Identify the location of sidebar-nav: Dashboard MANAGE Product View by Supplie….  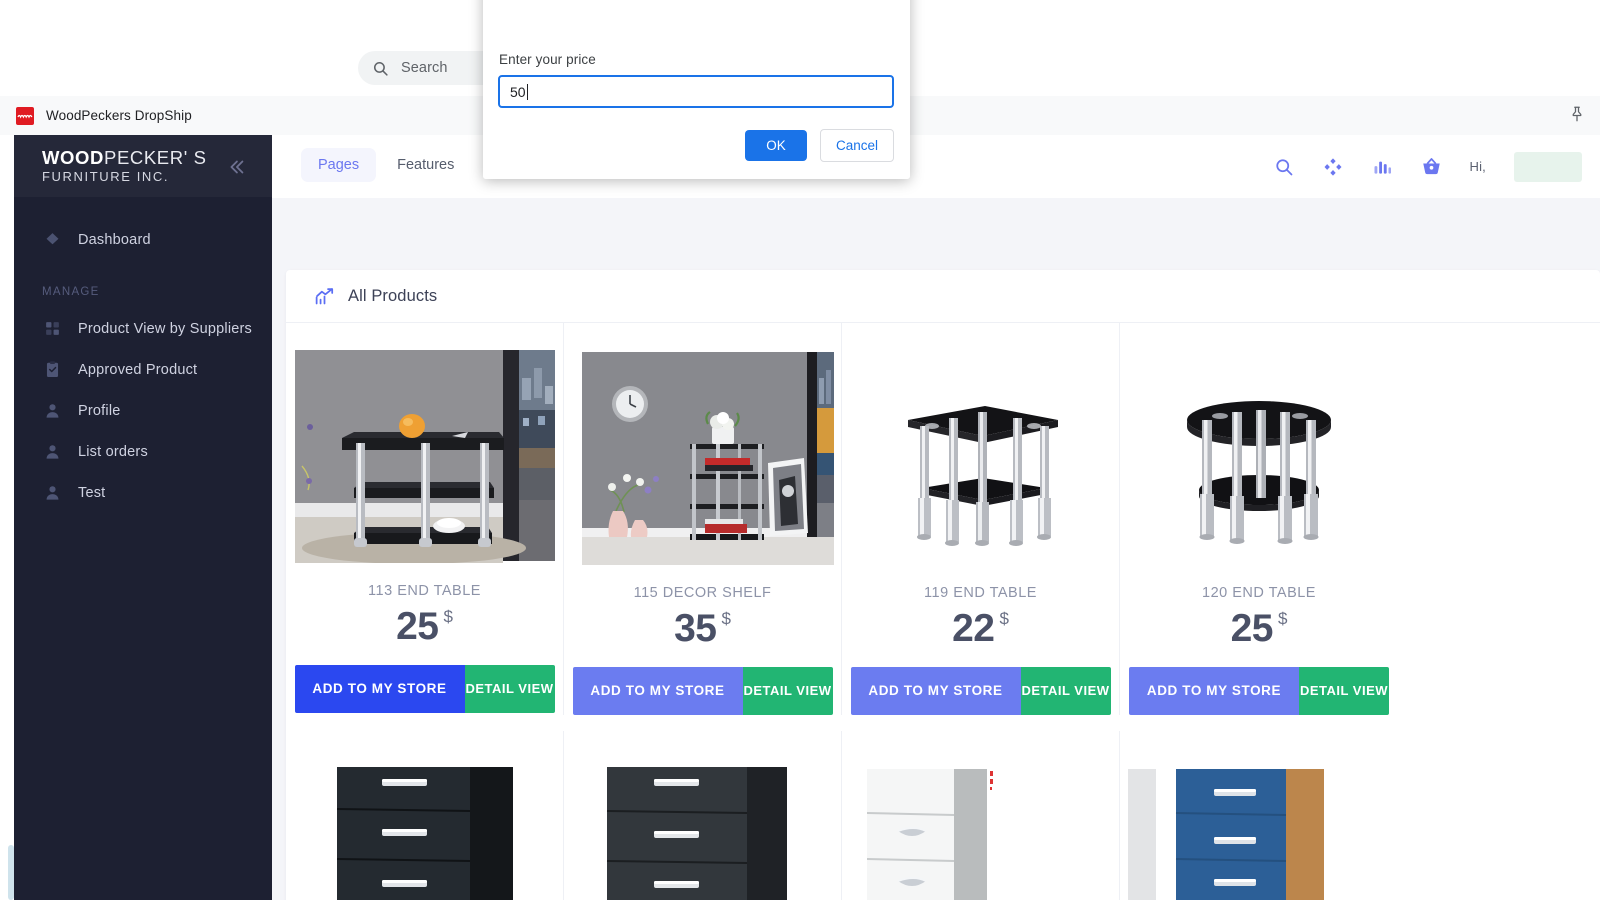
(143, 355).